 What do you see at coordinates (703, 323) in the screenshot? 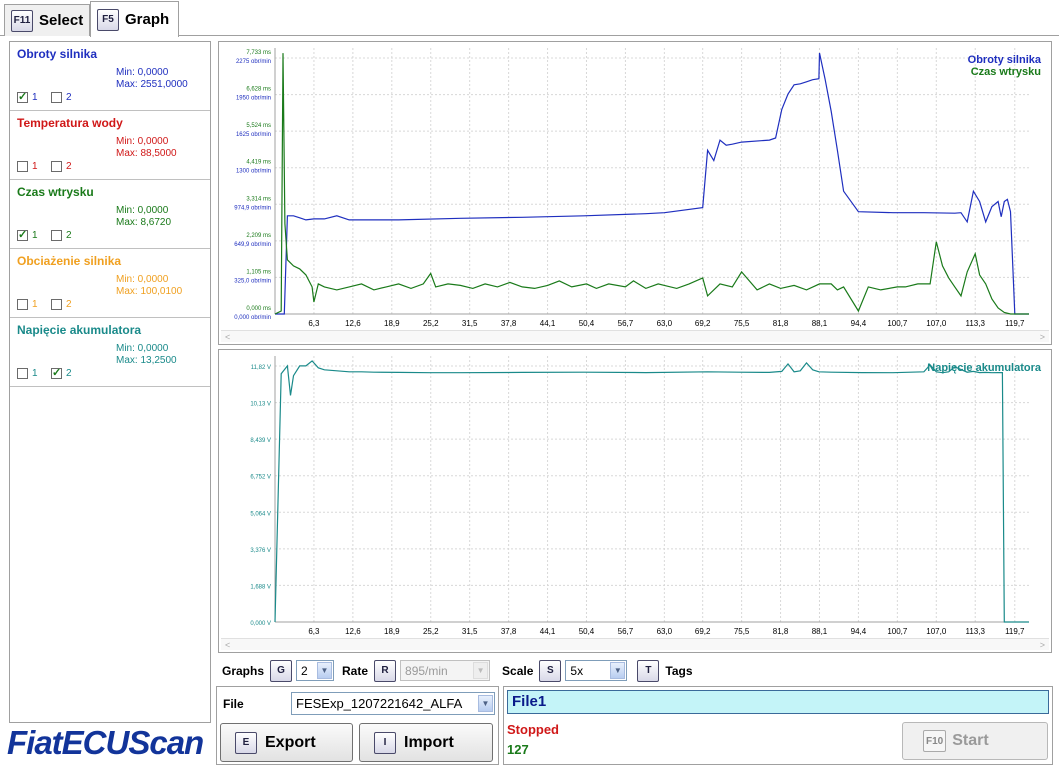
I see `x-tick-label: 69,2` at bounding box center [703, 323].